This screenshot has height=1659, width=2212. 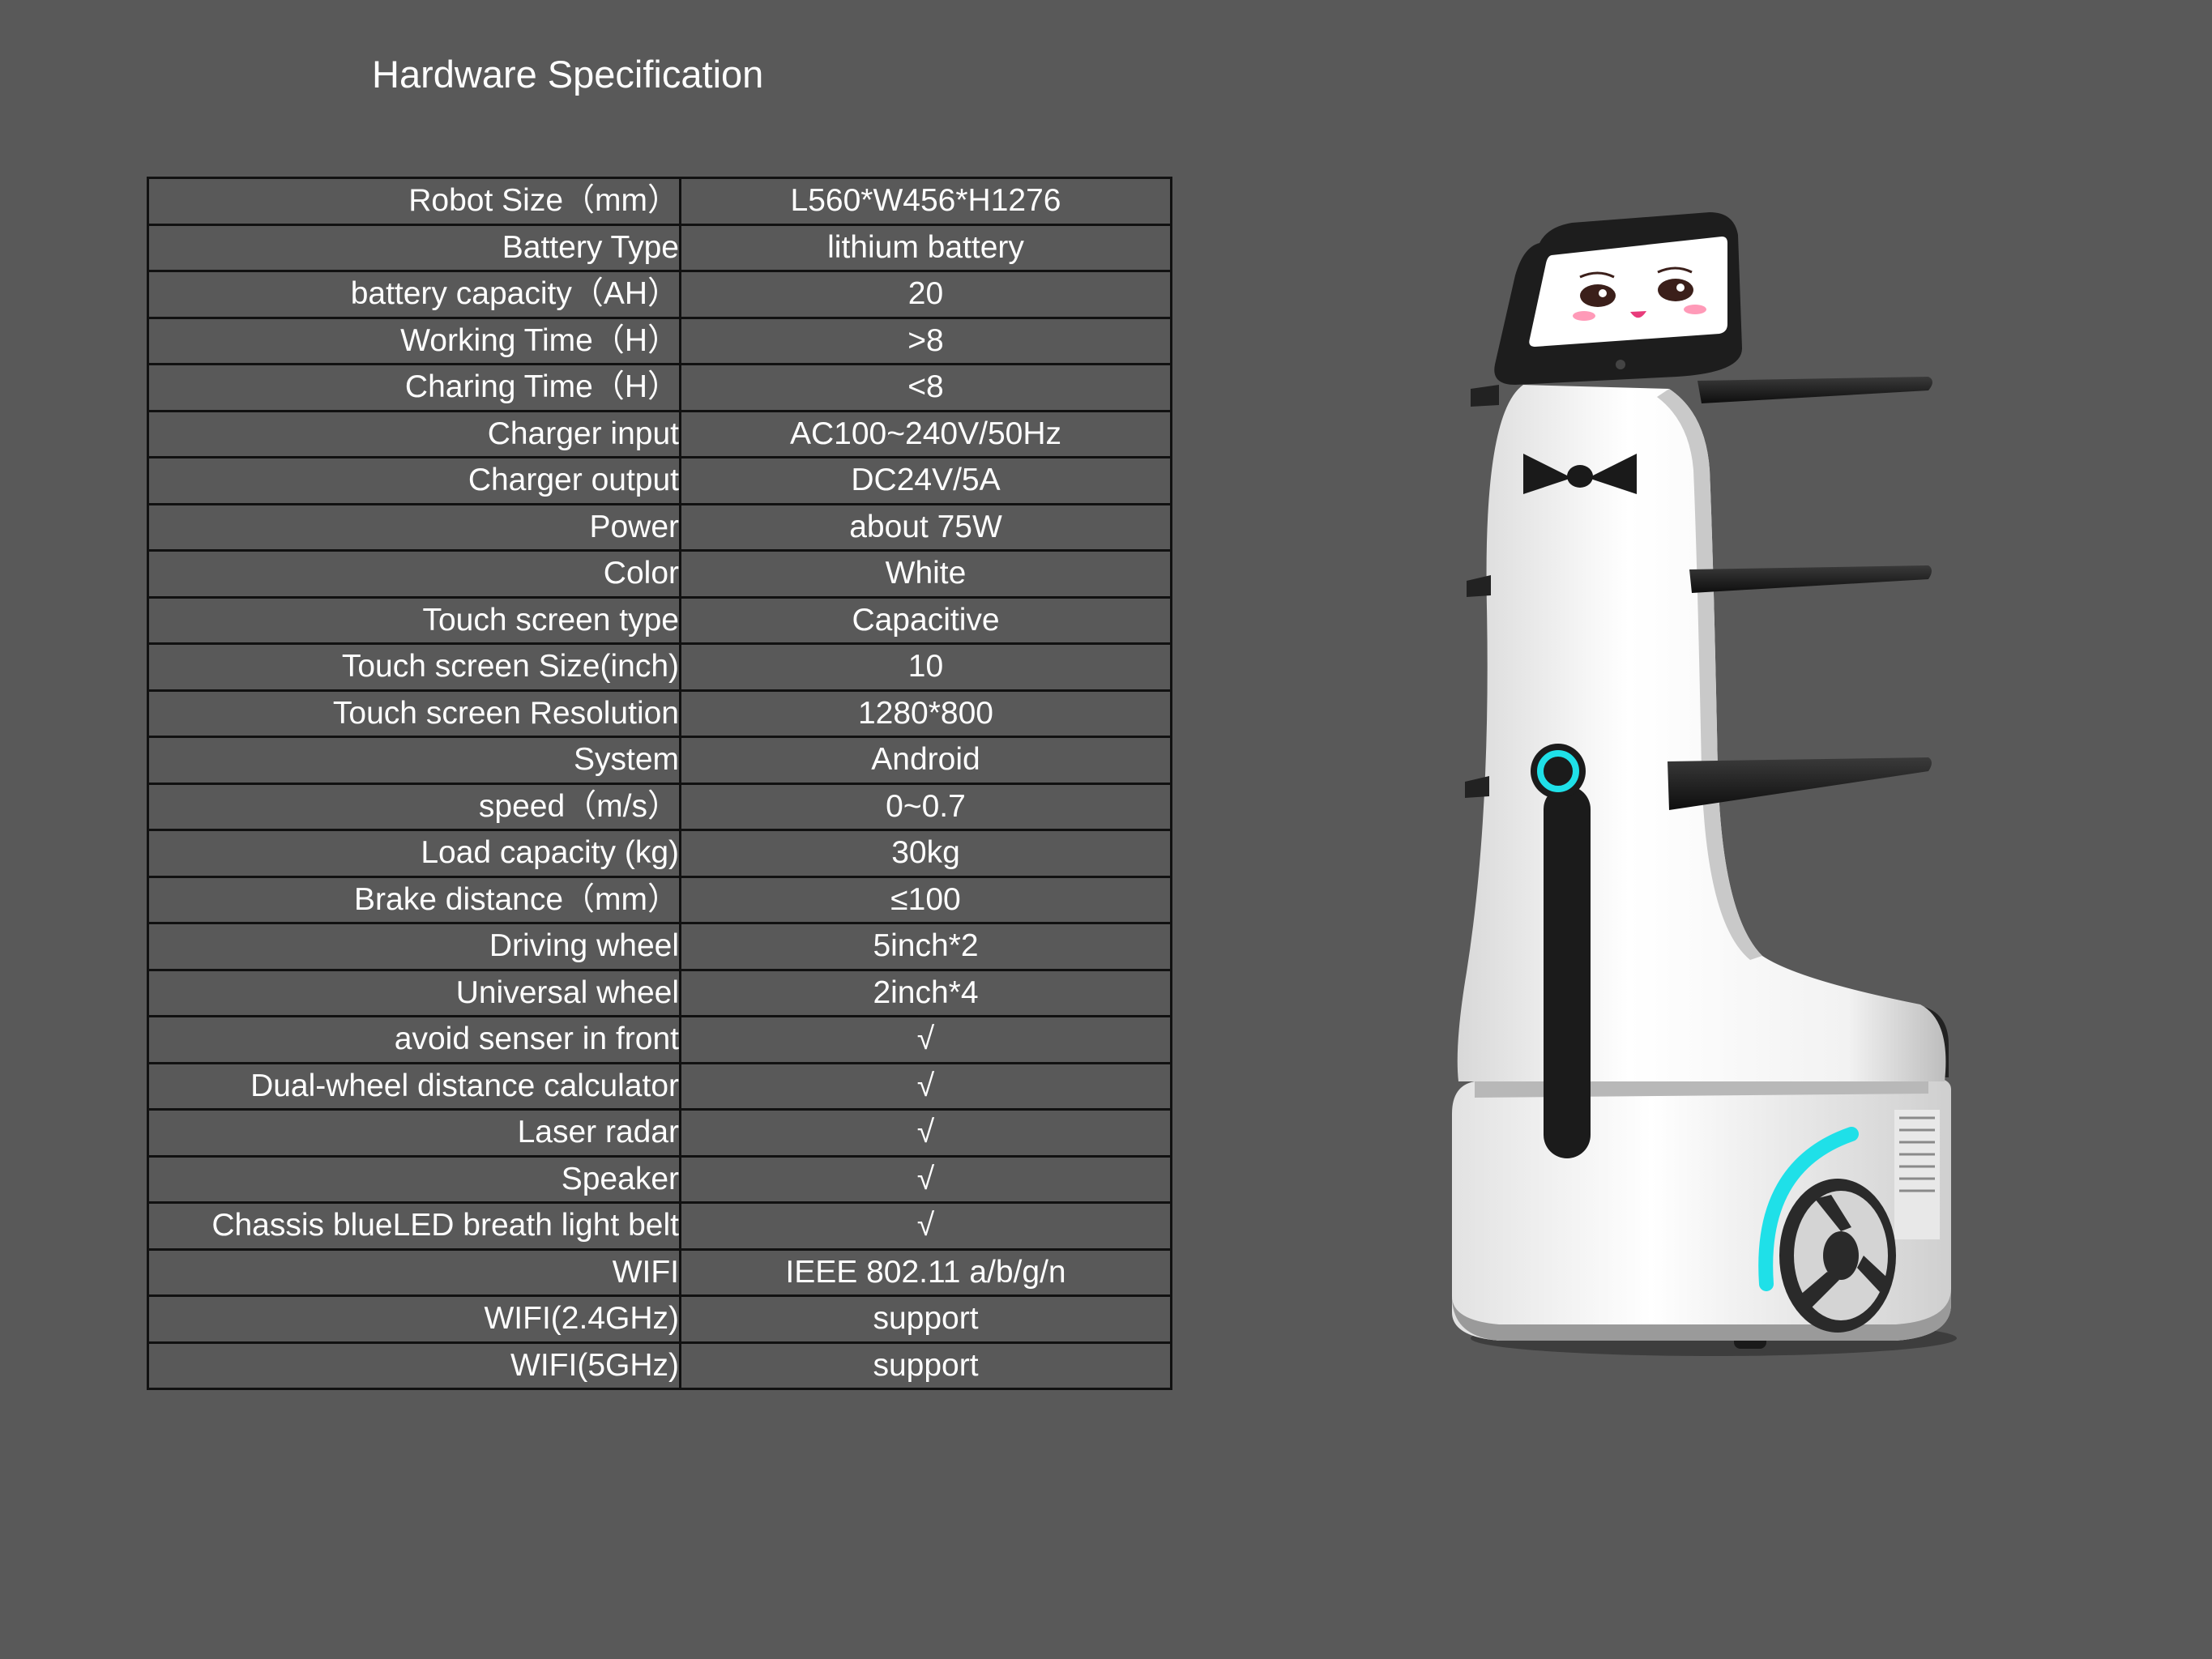 I want to click on table-row: Brake distance（mm） ≤100, so click(x=659, y=899).